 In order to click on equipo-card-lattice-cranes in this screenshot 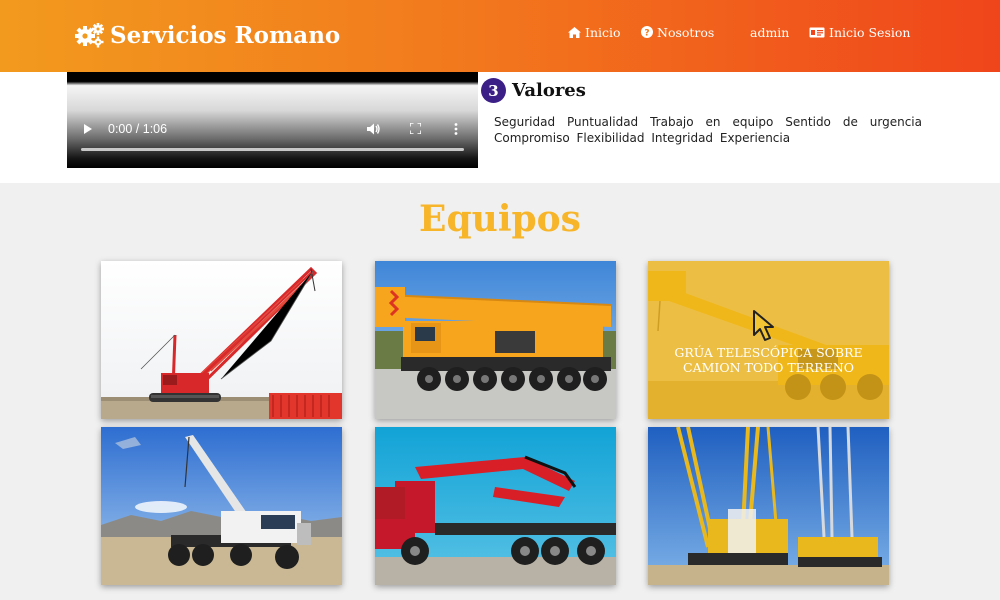, I will do `click(768, 506)`.